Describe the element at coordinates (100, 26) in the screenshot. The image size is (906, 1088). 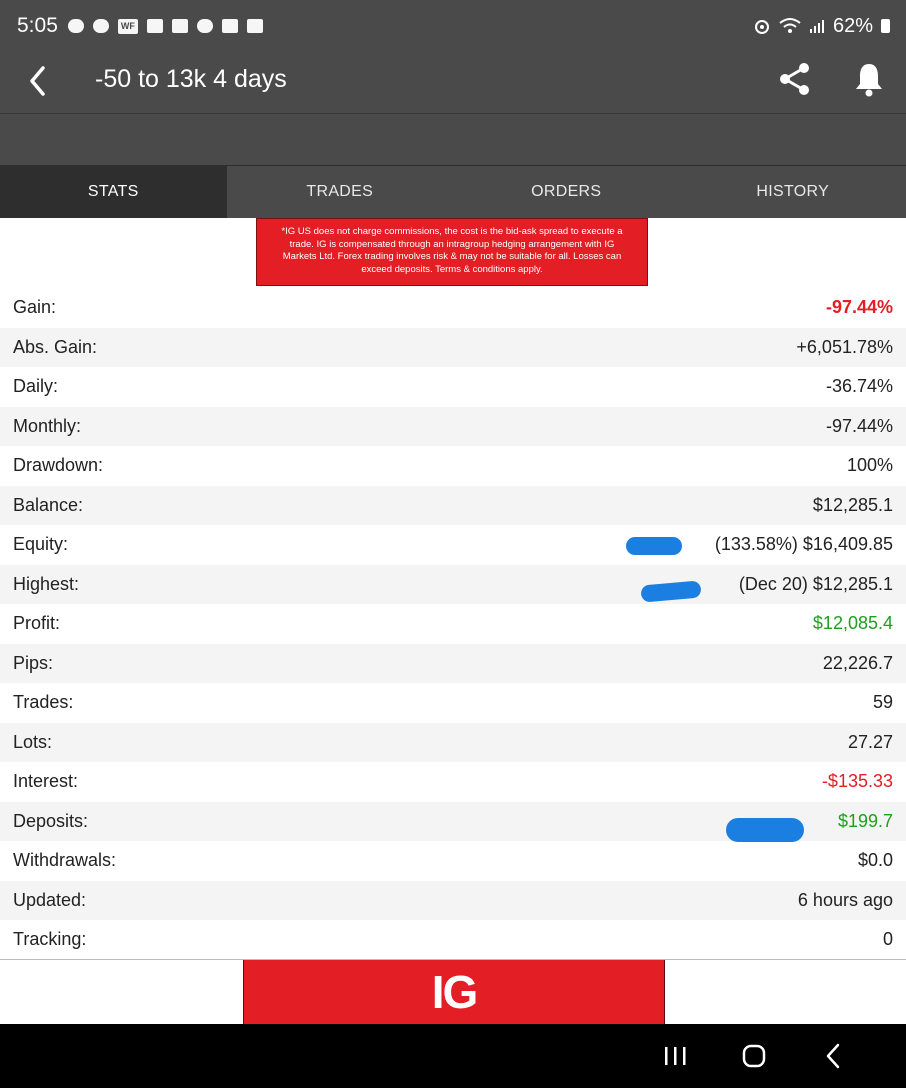
I see `message-icon` at that location.